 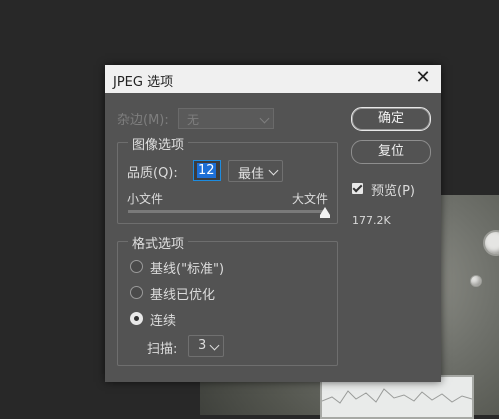 I want to click on ok-button: 确定, so click(x=391, y=119).